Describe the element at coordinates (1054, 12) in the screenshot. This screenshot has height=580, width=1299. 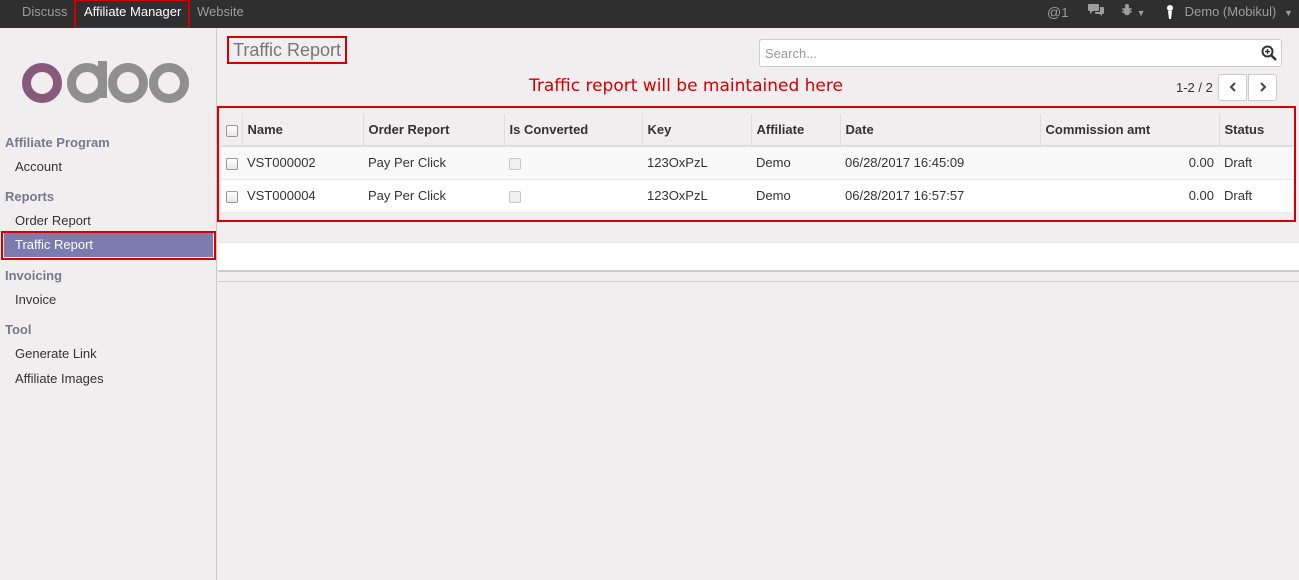
I see `at-icon: @` at that location.